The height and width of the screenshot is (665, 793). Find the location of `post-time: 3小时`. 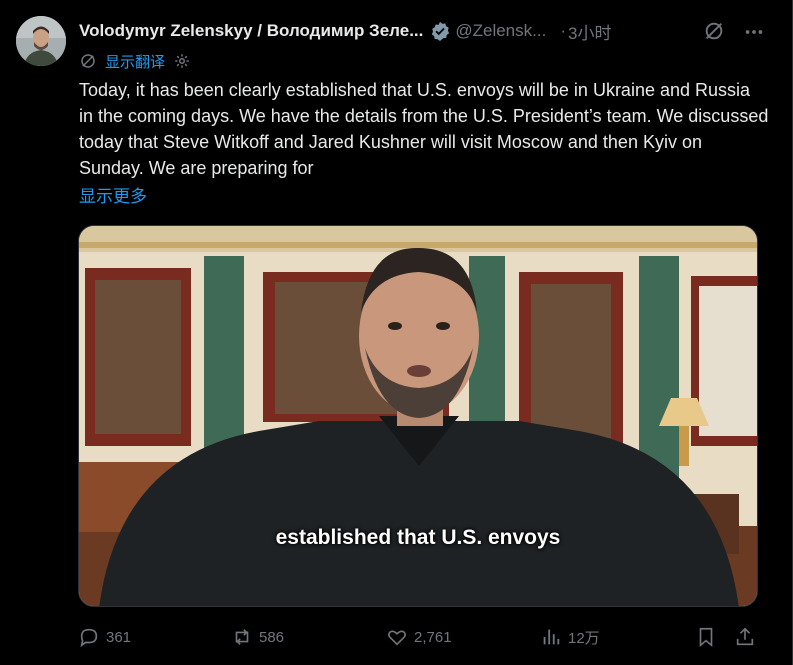

post-time: 3小时 is located at coordinates (589, 31).